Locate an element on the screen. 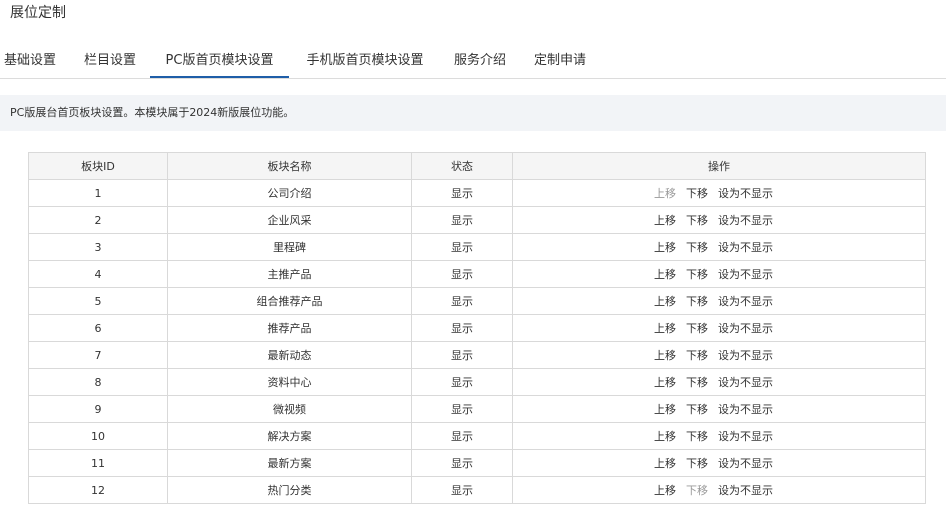 The width and height of the screenshot is (946, 512). tab-service-intro: 服务介绍 is located at coordinates (480, 60).